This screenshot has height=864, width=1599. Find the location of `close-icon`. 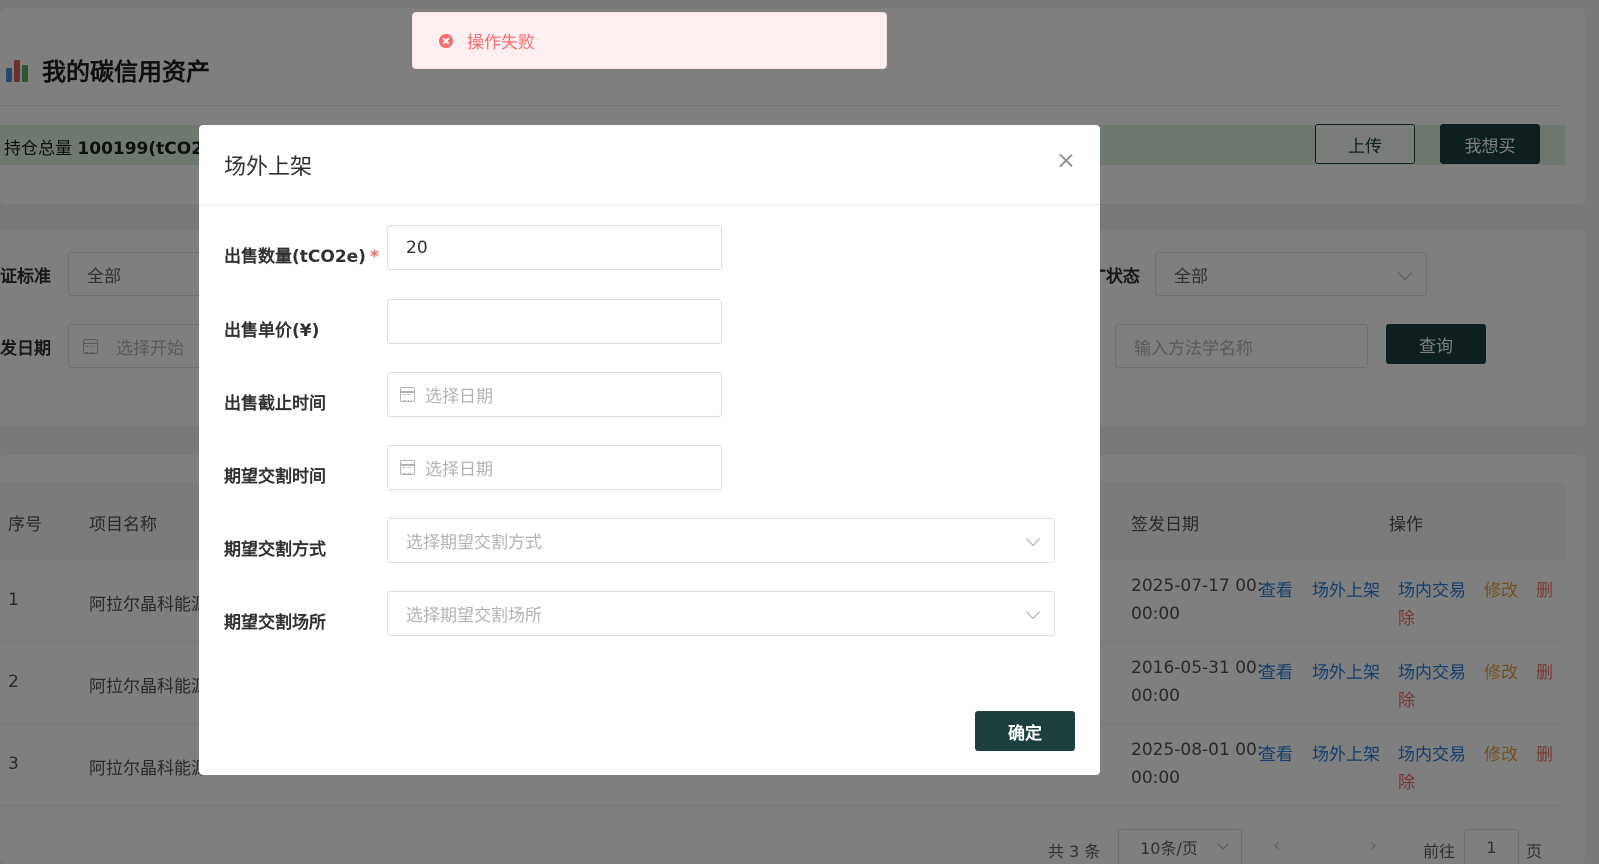

close-icon is located at coordinates (1066, 161).